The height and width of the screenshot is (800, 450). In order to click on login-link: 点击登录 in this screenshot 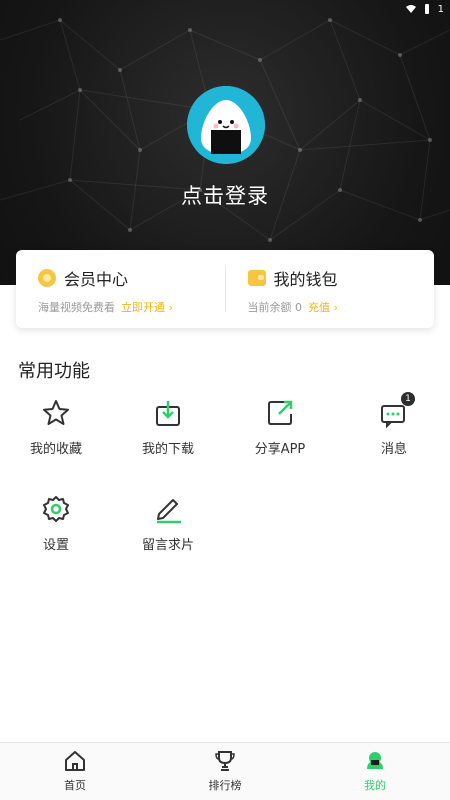, I will do `click(225, 195)`.